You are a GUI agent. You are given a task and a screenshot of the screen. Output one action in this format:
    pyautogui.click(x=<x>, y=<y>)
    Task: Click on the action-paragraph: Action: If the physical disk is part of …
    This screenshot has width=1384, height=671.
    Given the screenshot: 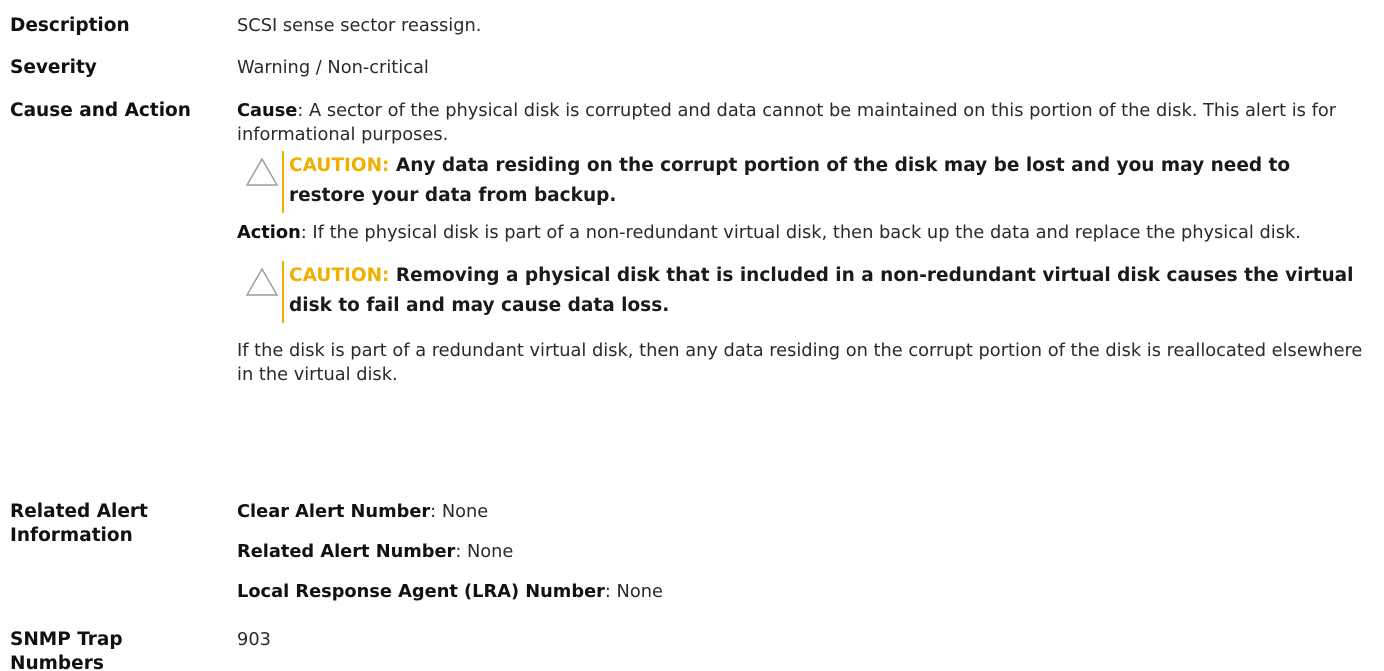 What is the action you would take?
    pyautogui.click(x=800, y=233)
    